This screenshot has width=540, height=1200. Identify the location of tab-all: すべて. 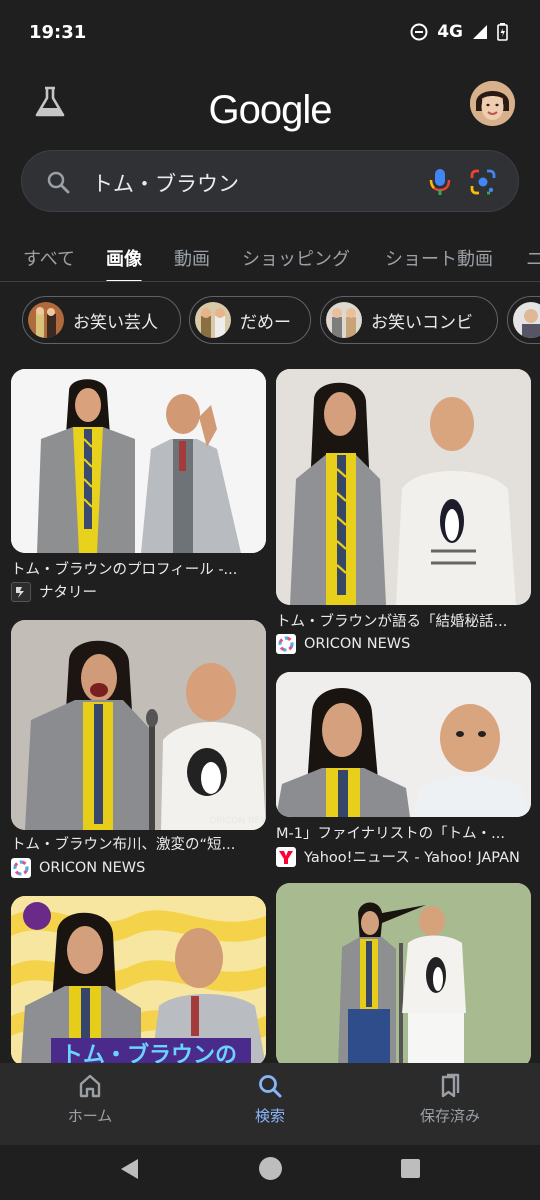
(49, 258).